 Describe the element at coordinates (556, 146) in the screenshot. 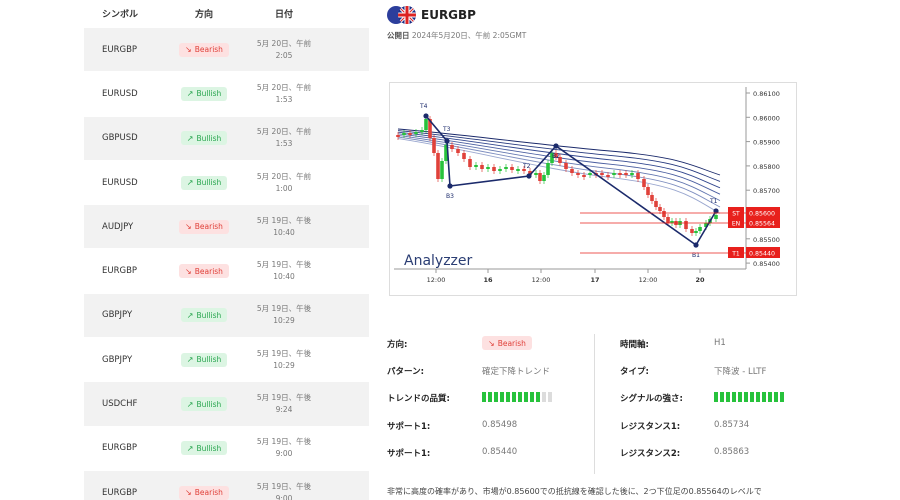

I see `wave-point` at that location.